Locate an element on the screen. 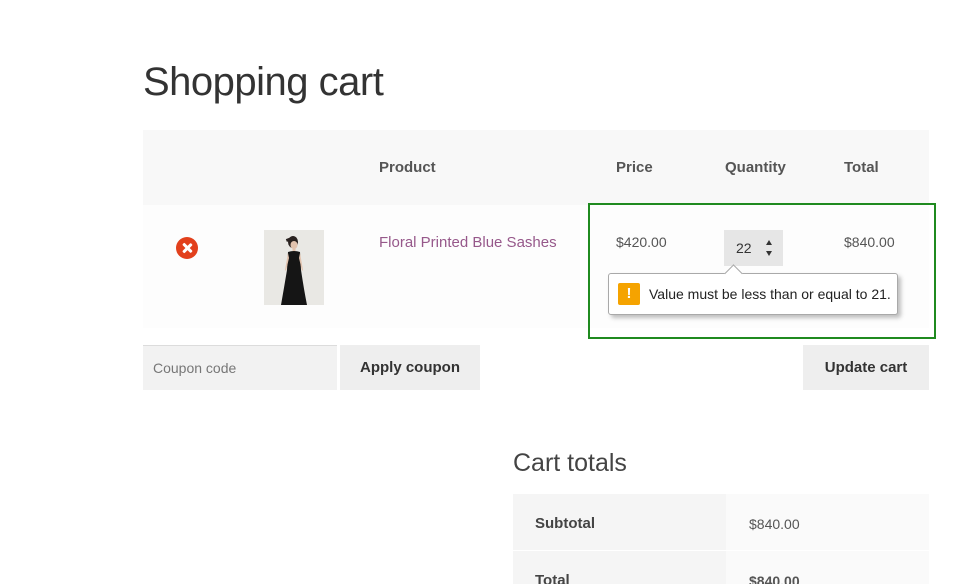 The width and height of the screenshot is (965, 584). apply-coupon-button: Apply coupon is located at coordinates (410, 367).